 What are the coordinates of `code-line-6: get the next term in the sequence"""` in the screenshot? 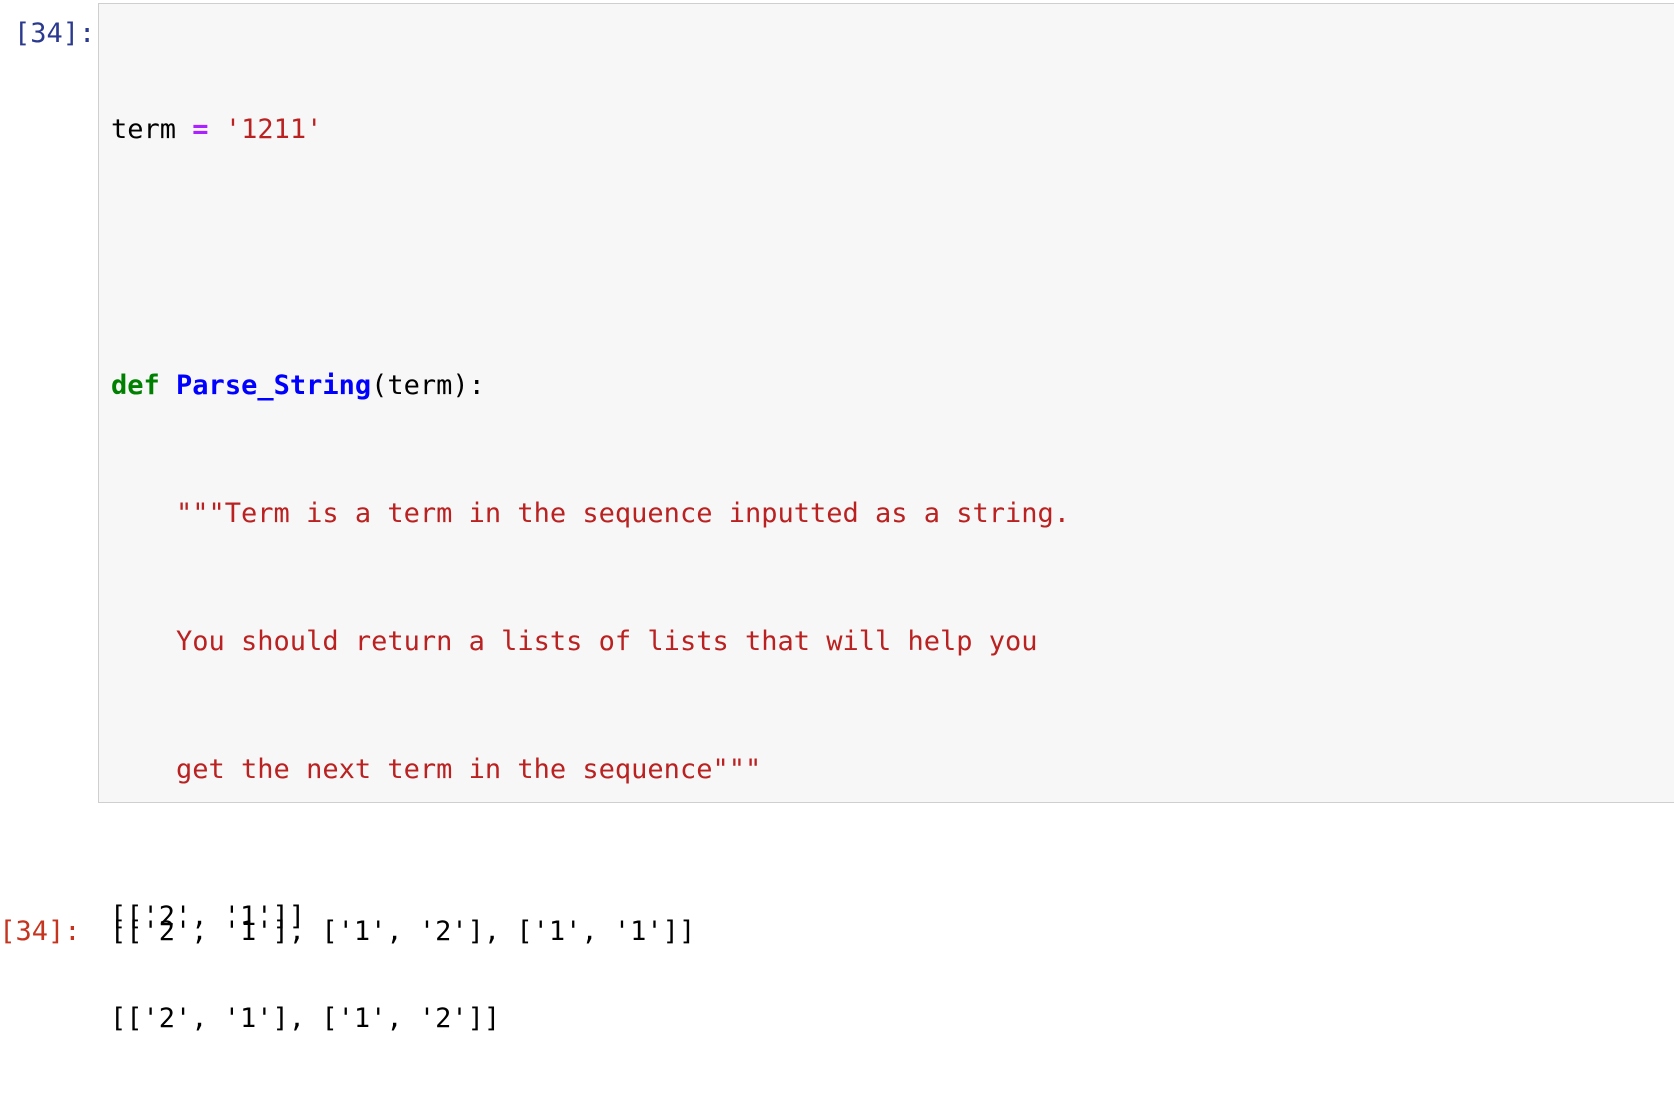 It's located at (728, 770).